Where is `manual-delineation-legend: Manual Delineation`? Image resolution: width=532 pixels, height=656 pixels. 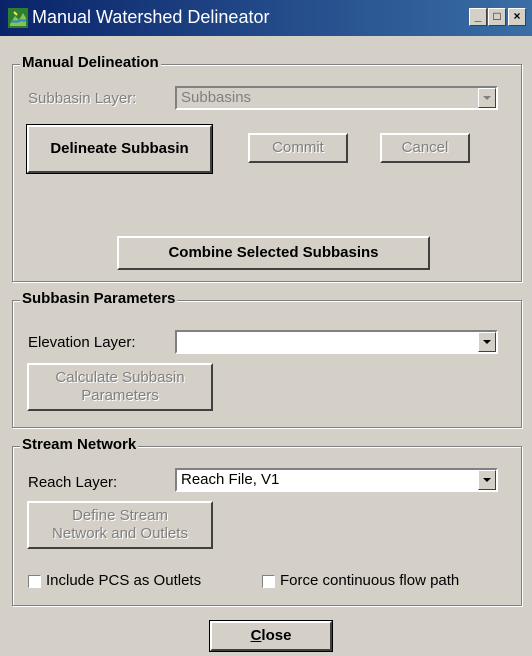
manual-delineation-legend: Manual Delineation is located at coordinates (90, 62).